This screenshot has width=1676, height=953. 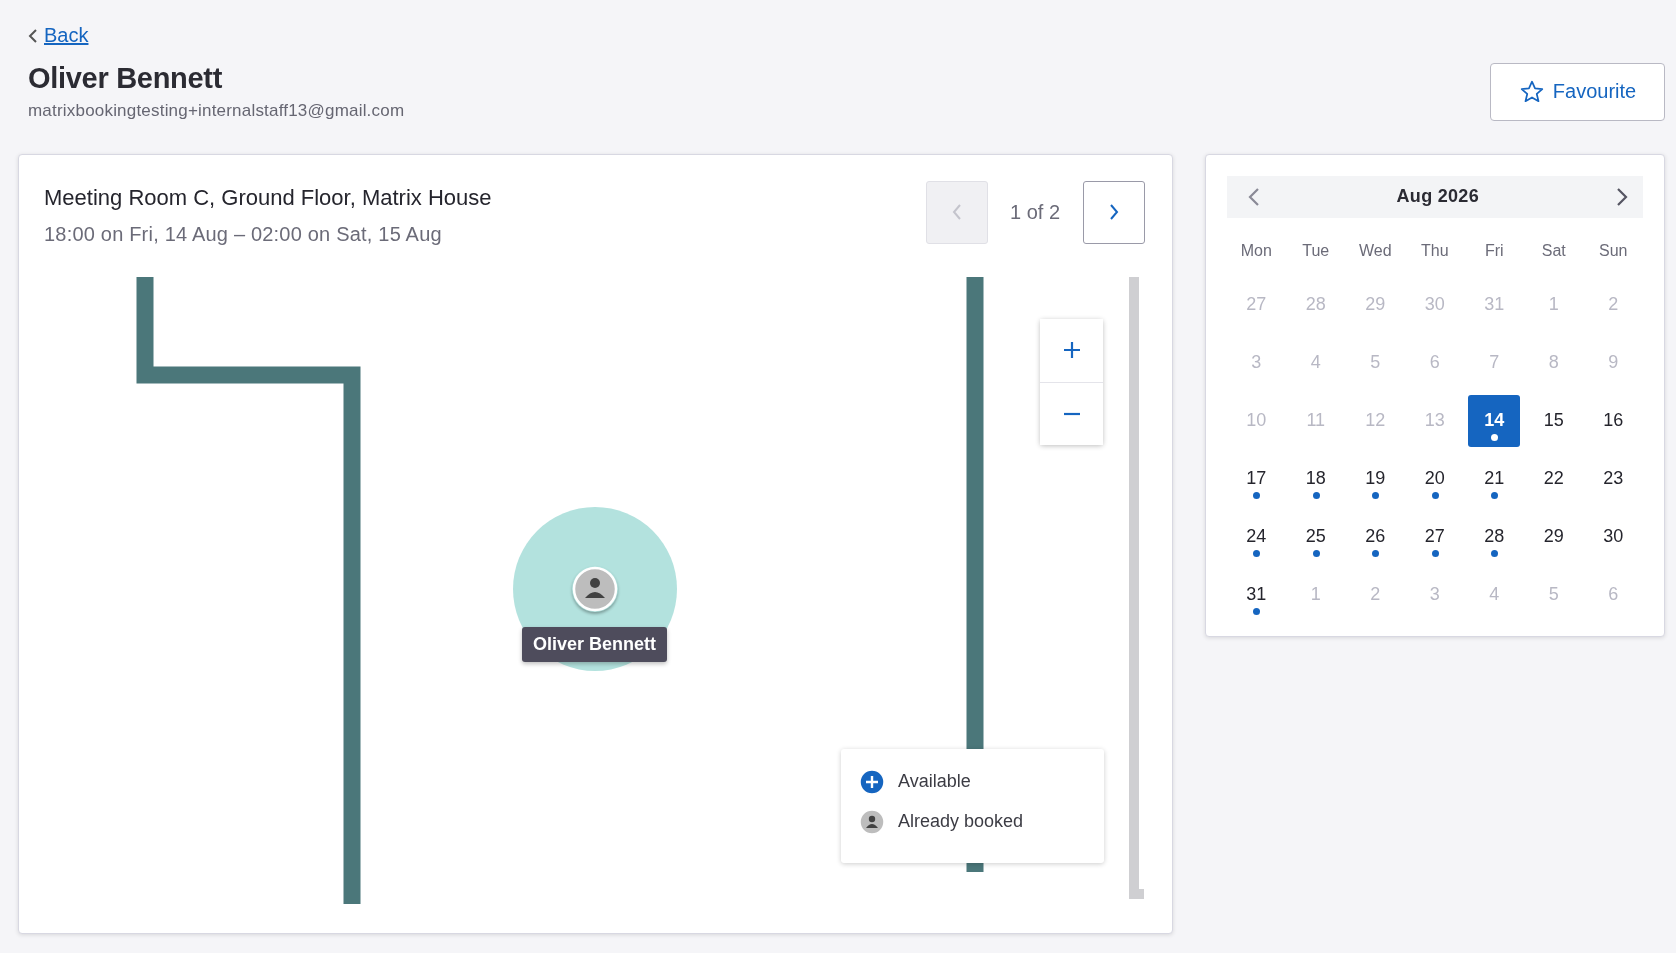 I want to click on calendar-day: 20, so click(x=1434, y=478).